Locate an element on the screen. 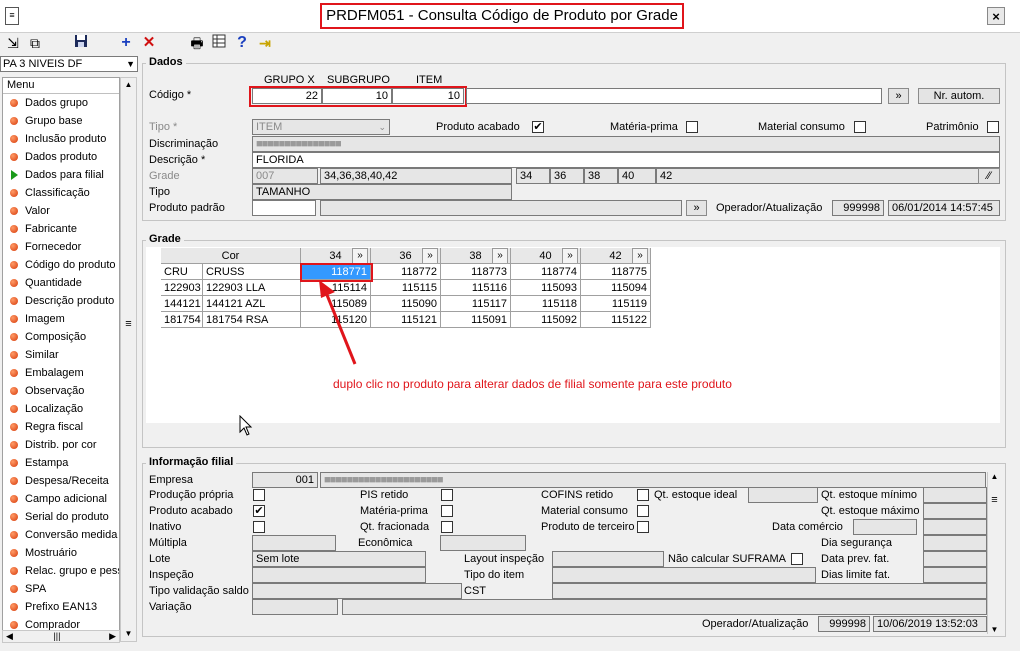 This screenshot has width=1020, height=651. tipo-select: ITEM ⌄ is located at coordinates (321, 127).